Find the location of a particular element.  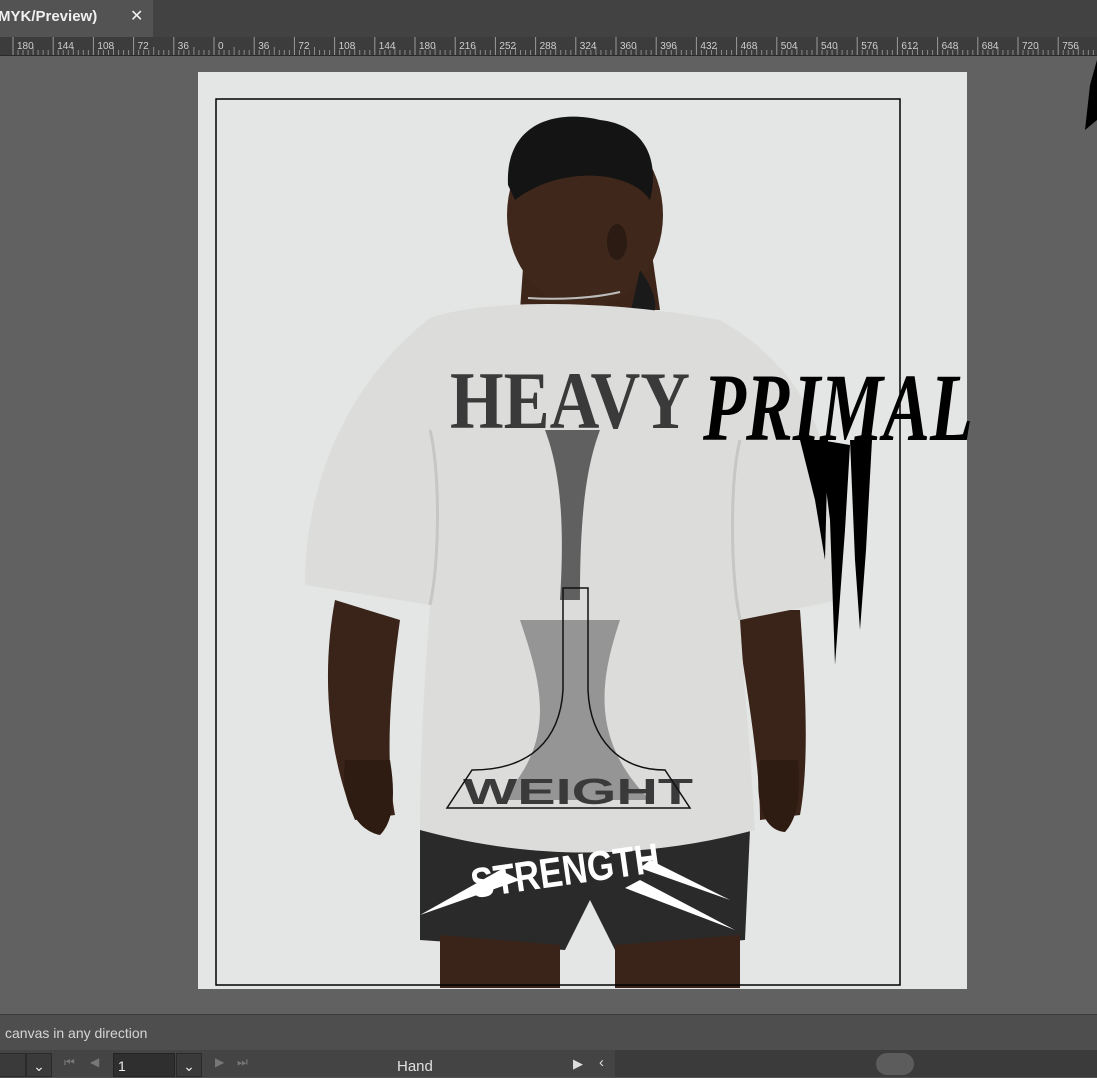

first-page-icon: ⏮ is located at coordinates (69, 1062).